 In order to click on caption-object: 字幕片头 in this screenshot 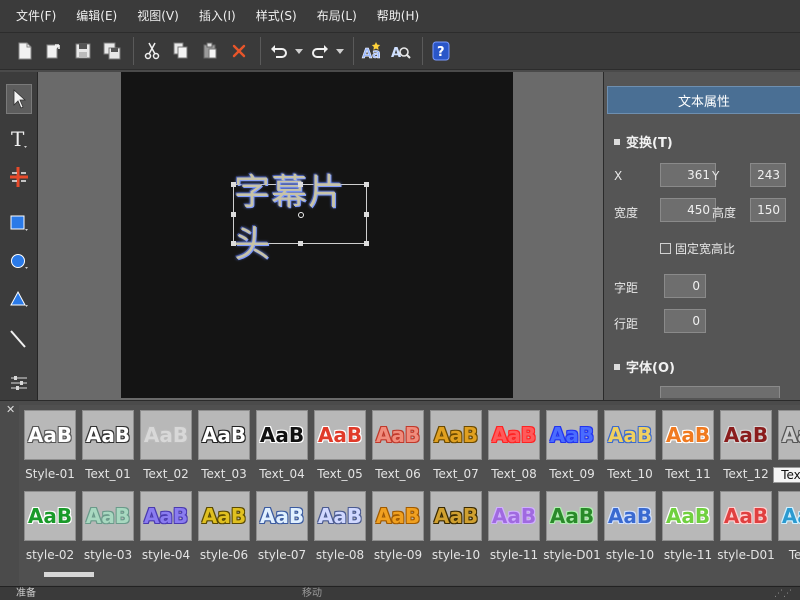, I will do `click(300, 218)`.